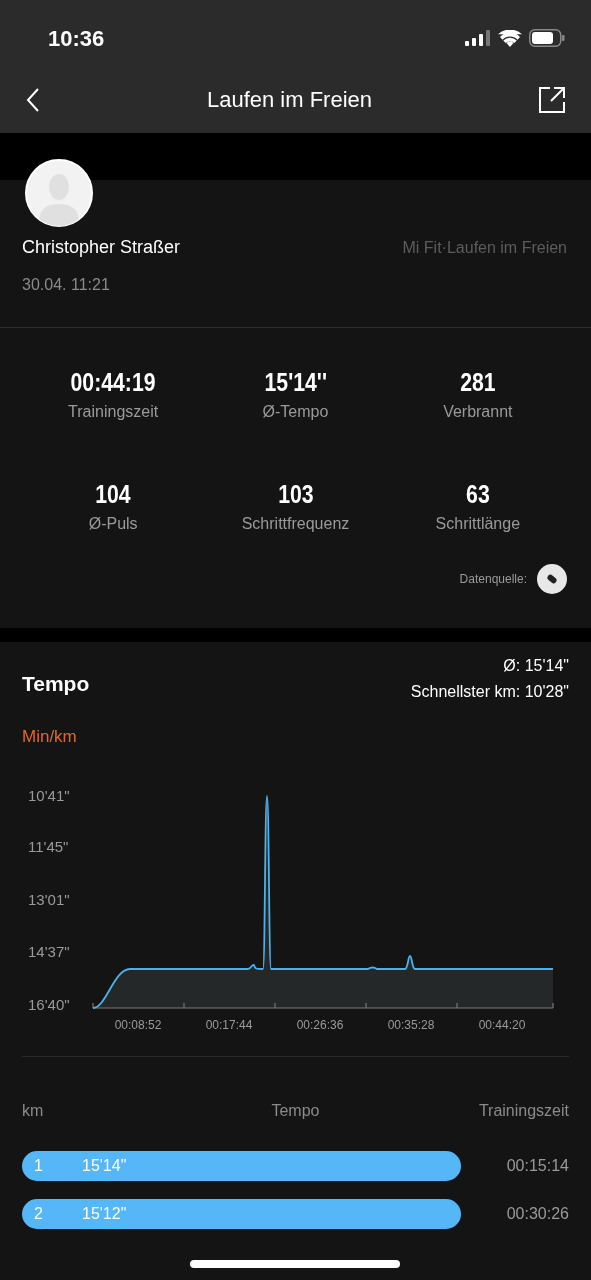  I want to click on user-name: Christopher Straßer, so click(101, 247).